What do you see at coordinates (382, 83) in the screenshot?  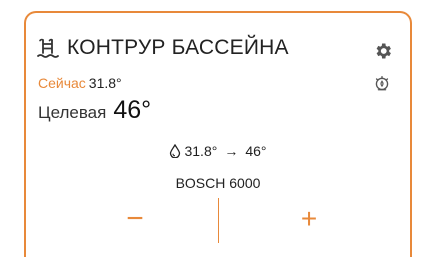 I see `burner-icon` at bounding box center [382, 83].